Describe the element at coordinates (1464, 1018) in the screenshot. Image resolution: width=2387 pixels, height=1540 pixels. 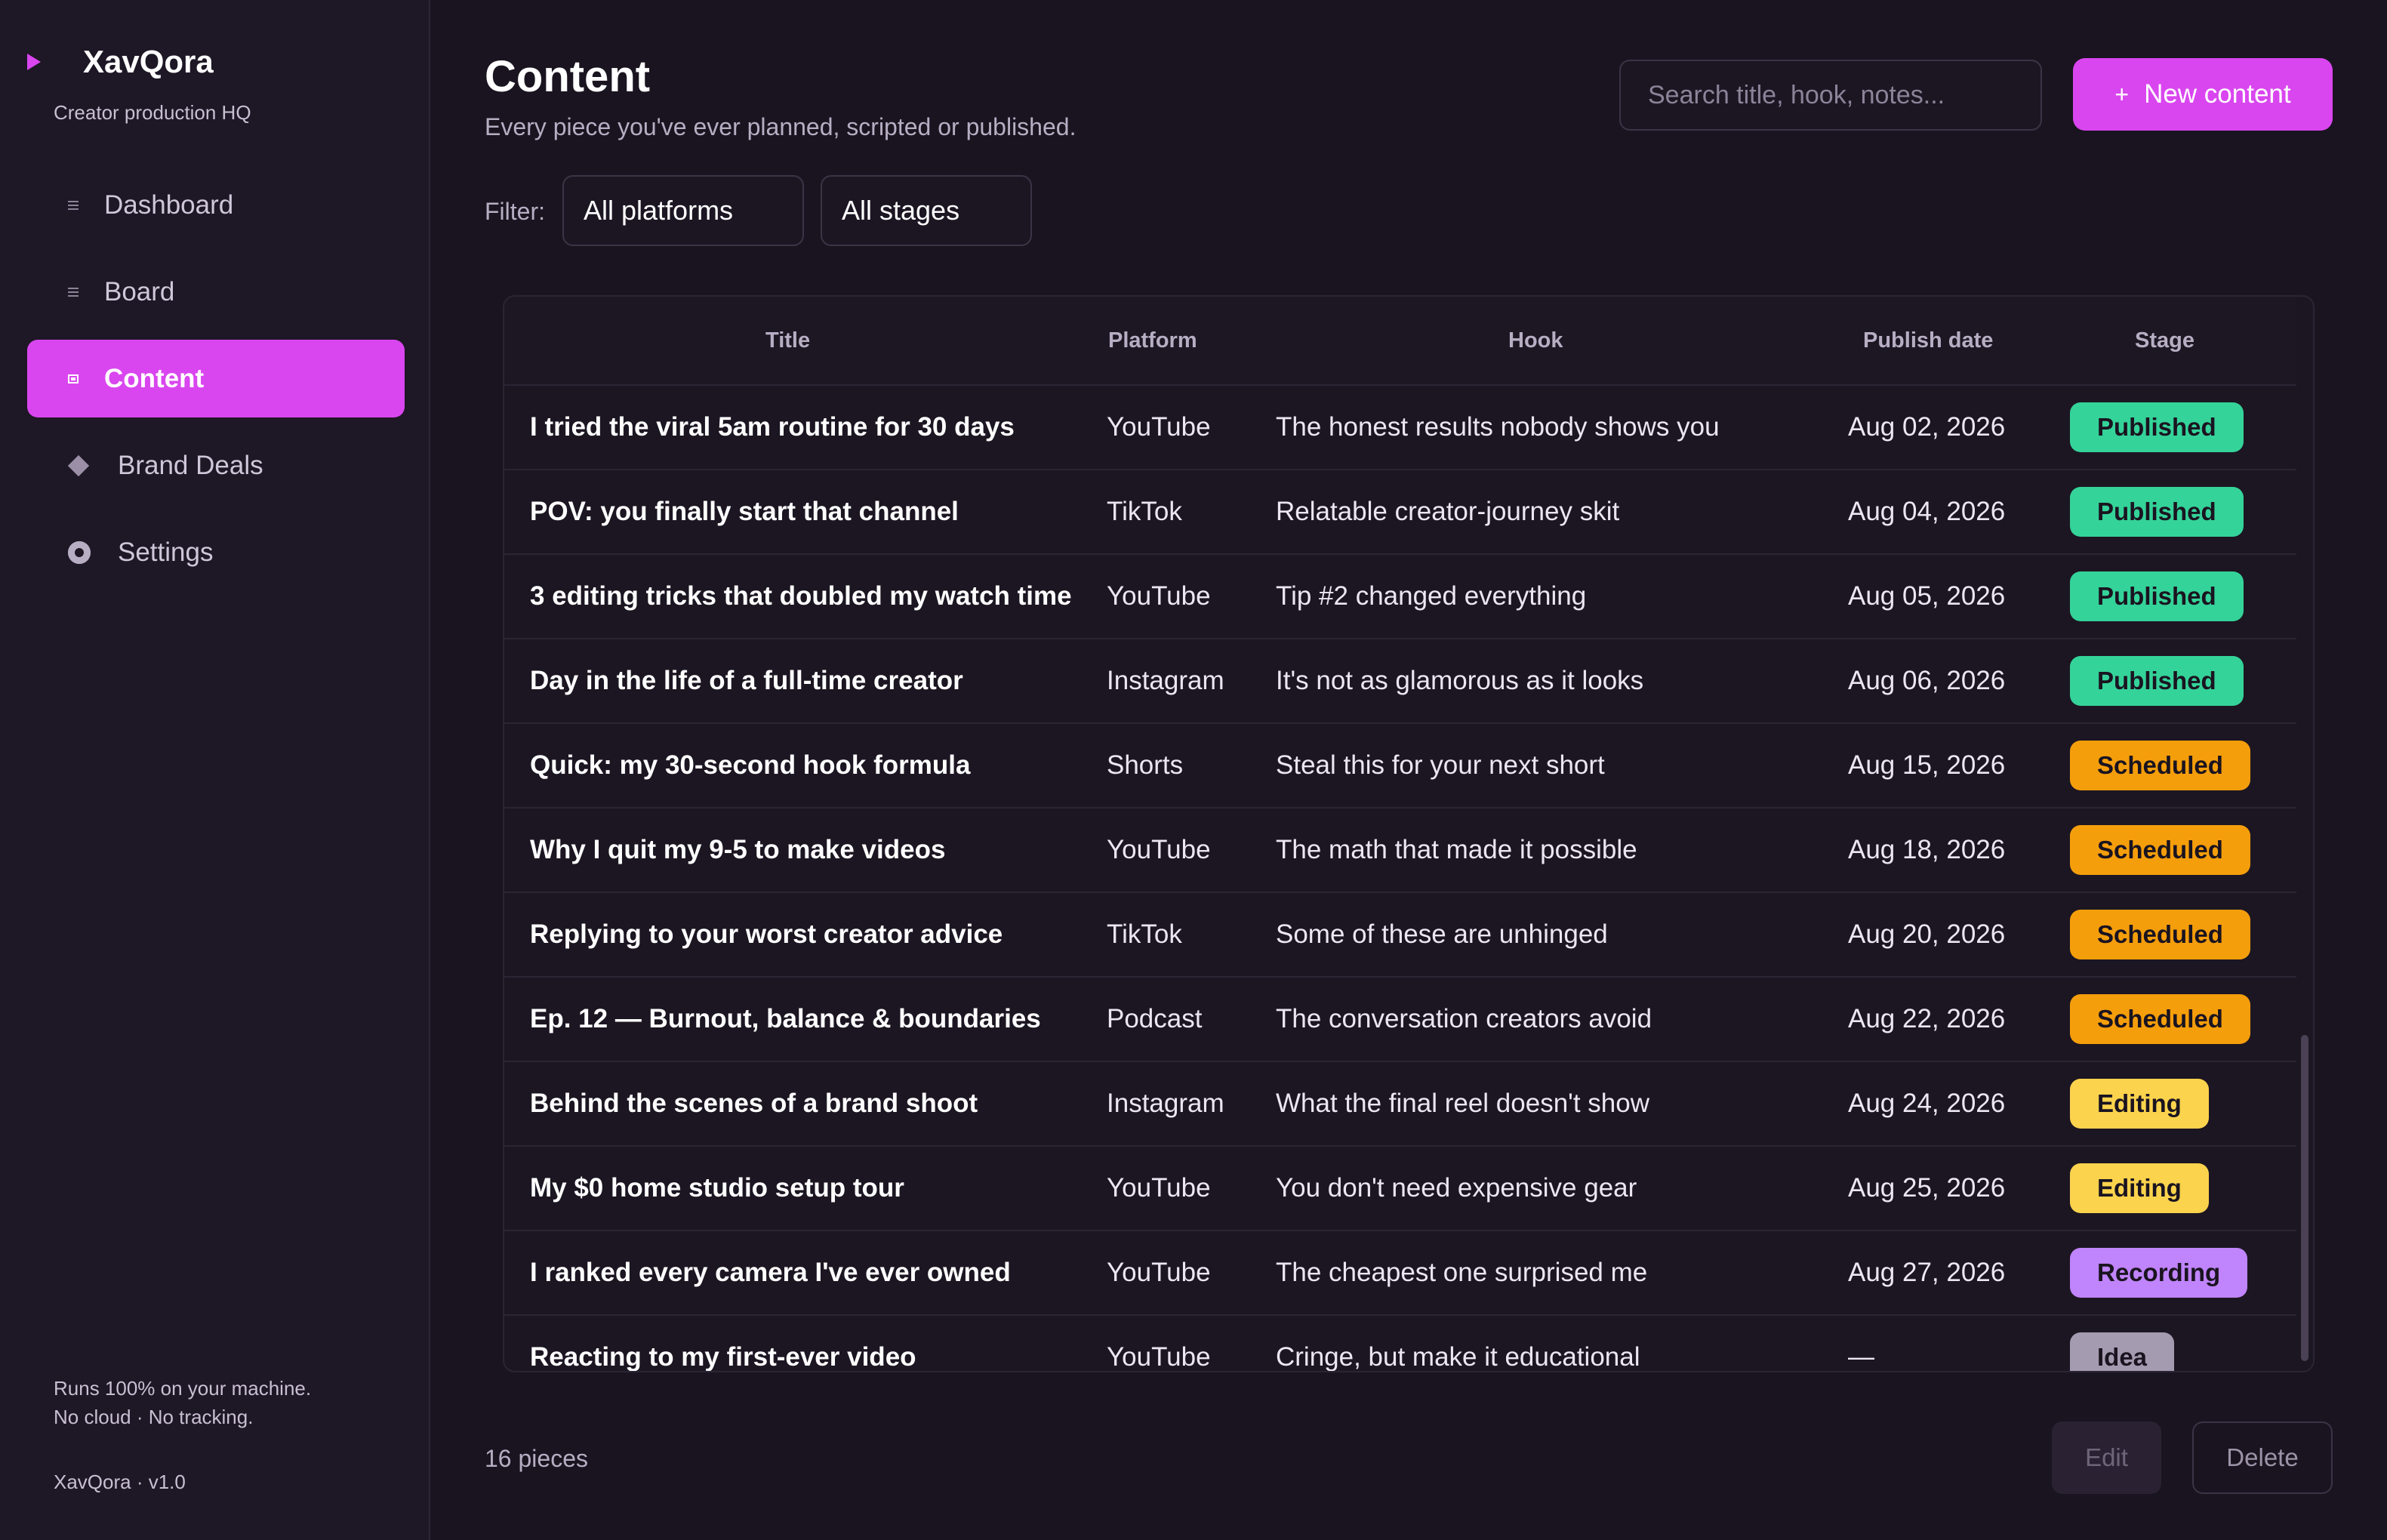
I see `row-hook: The conversation creators avoid` at that location.